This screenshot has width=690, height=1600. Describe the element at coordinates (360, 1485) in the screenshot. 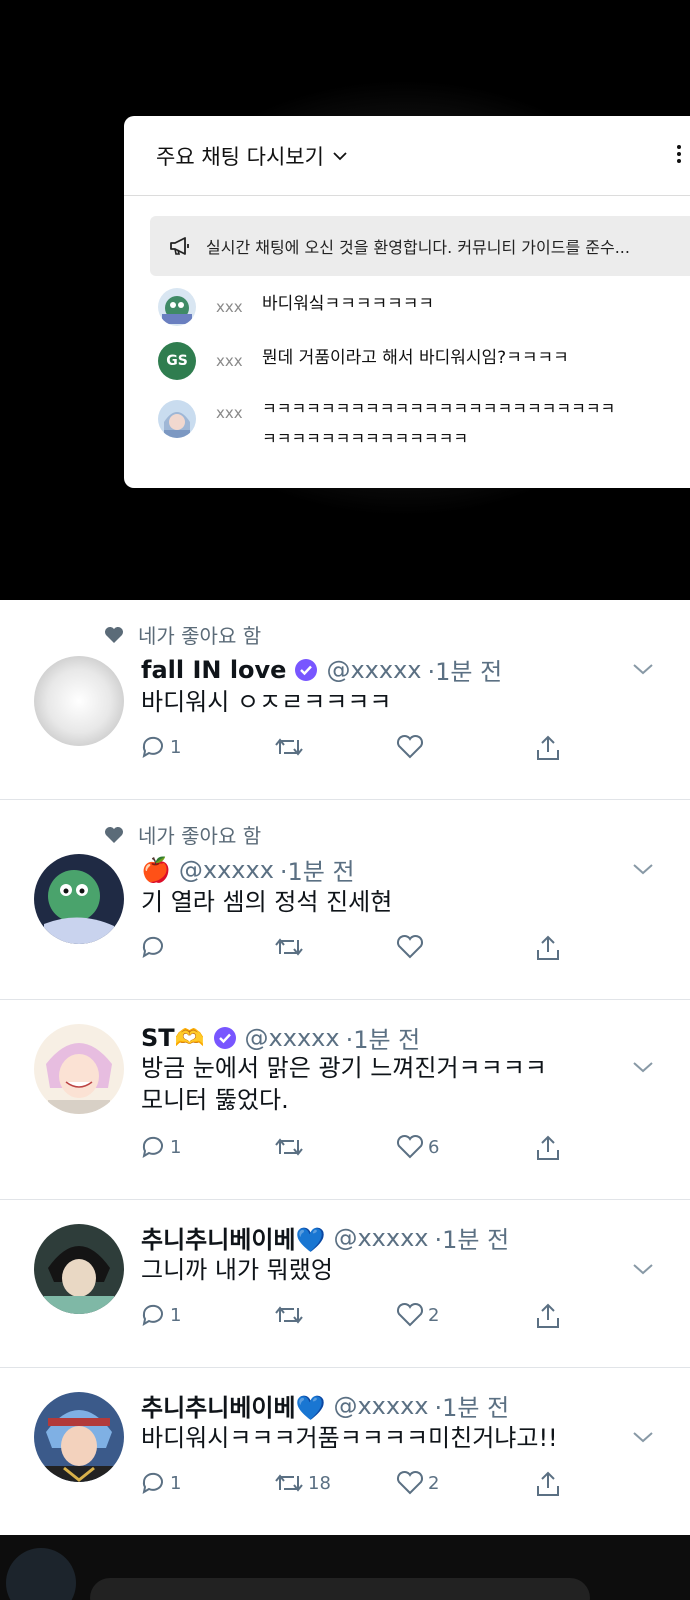

I see `tweet-actions: 1 18 2` at that location.